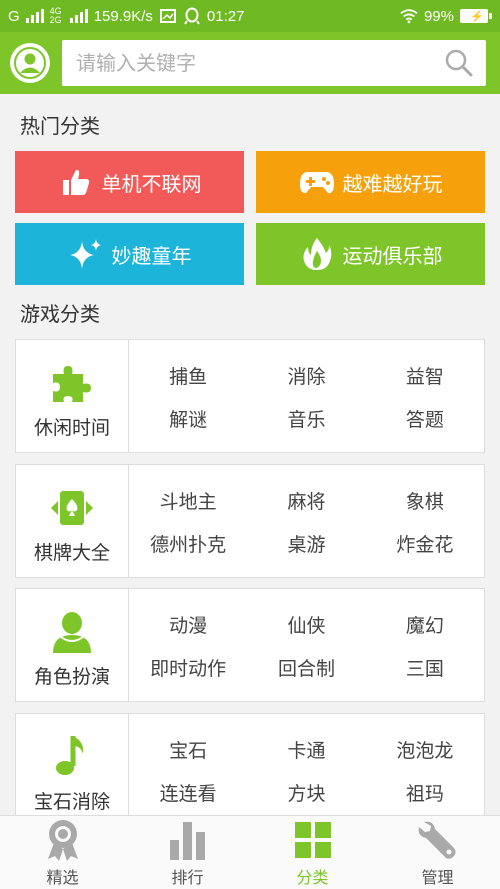  What do you see at coordinates (151, 183) in the screenshot?
I see `hot-tile-label: 单机不联网` at bounding box center [151, 183].